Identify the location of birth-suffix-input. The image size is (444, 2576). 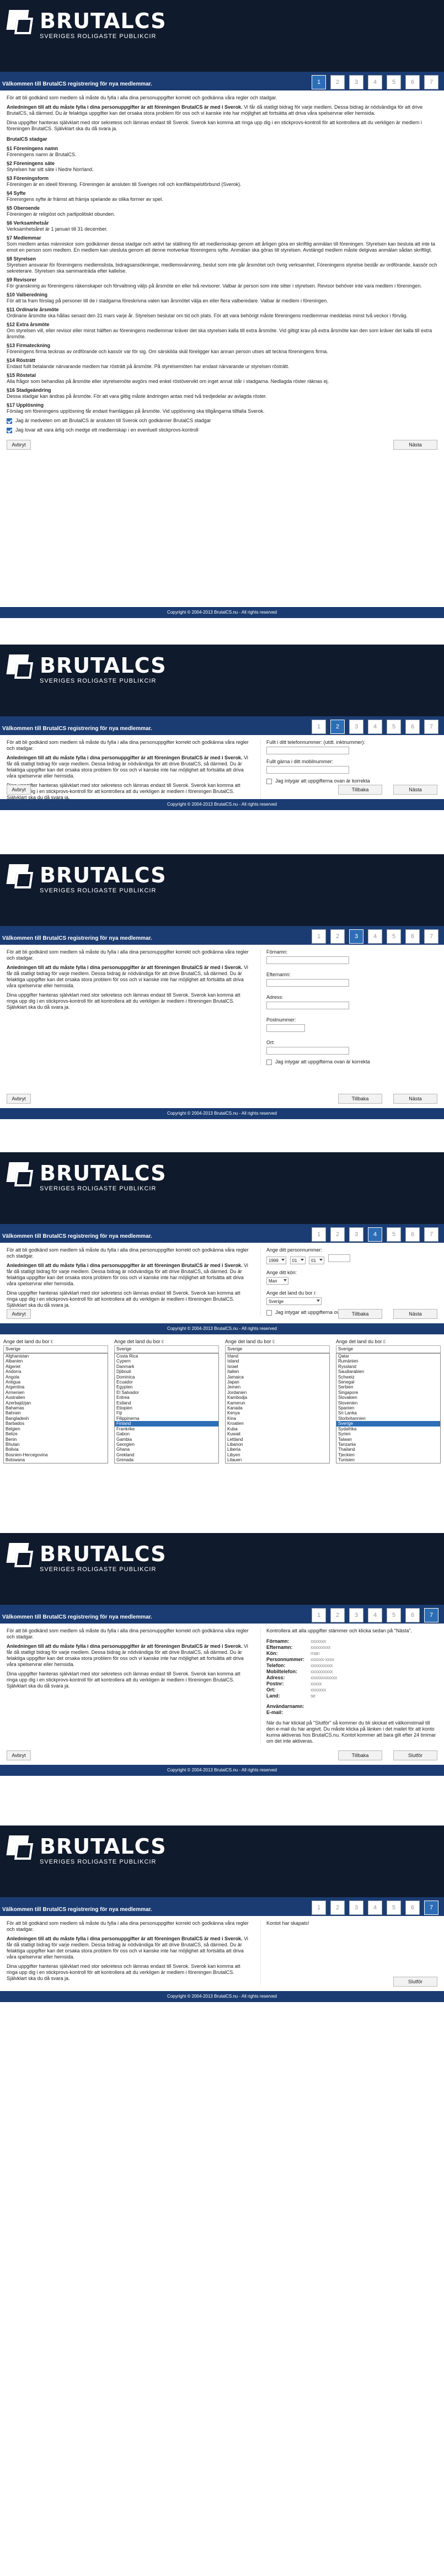
(339, 1258).